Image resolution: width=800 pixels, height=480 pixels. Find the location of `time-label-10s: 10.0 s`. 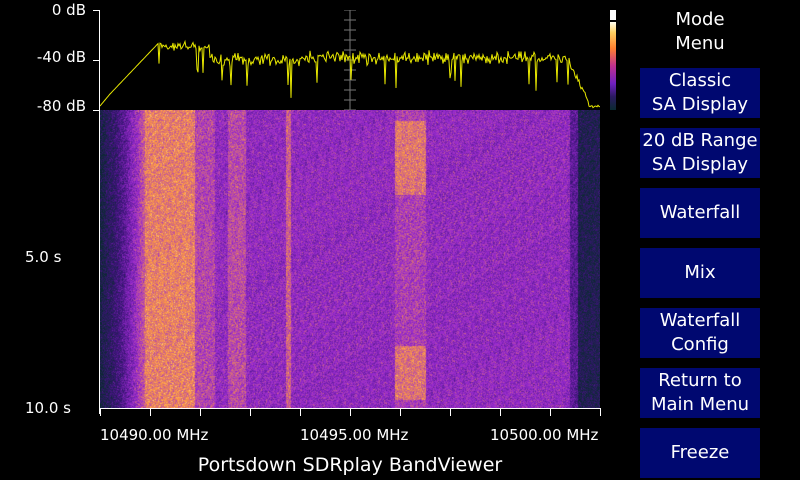

time-label-10s: 10.0 s is located at coordinates (48, 408).